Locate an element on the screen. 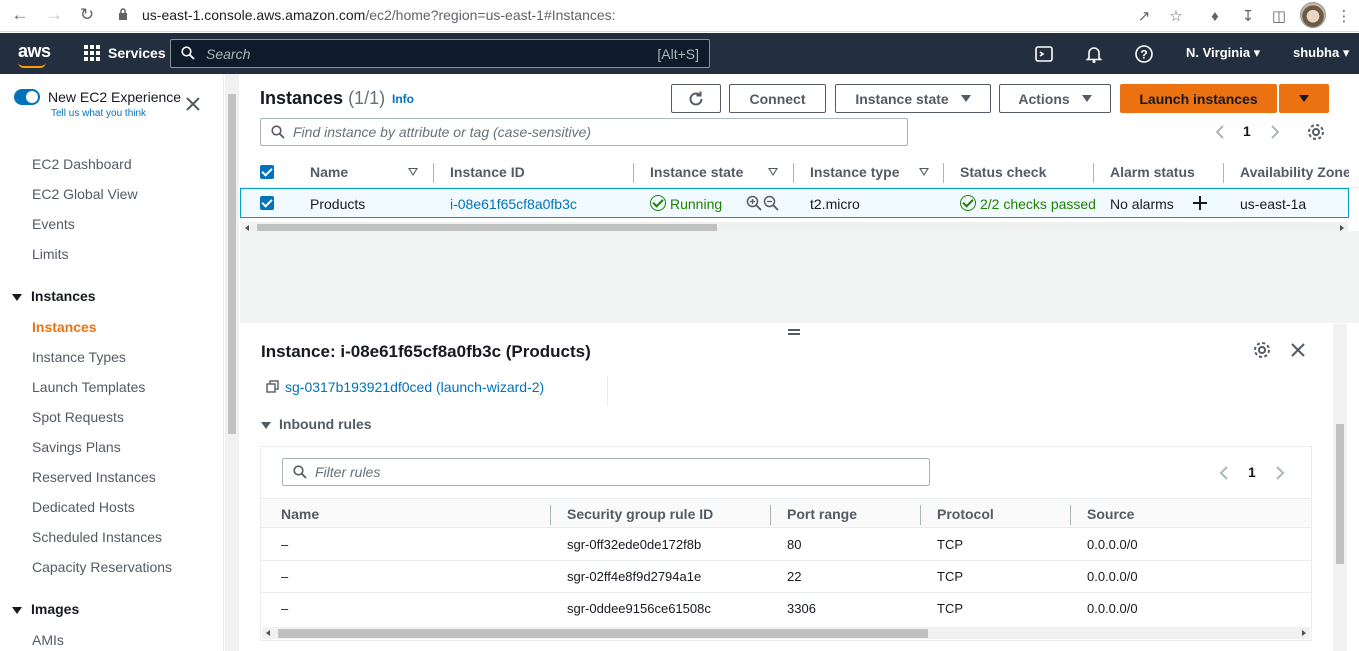 The height and width of the screenshot is (651, 1359). help-icon: ? is located at coordinates (1144, 54).